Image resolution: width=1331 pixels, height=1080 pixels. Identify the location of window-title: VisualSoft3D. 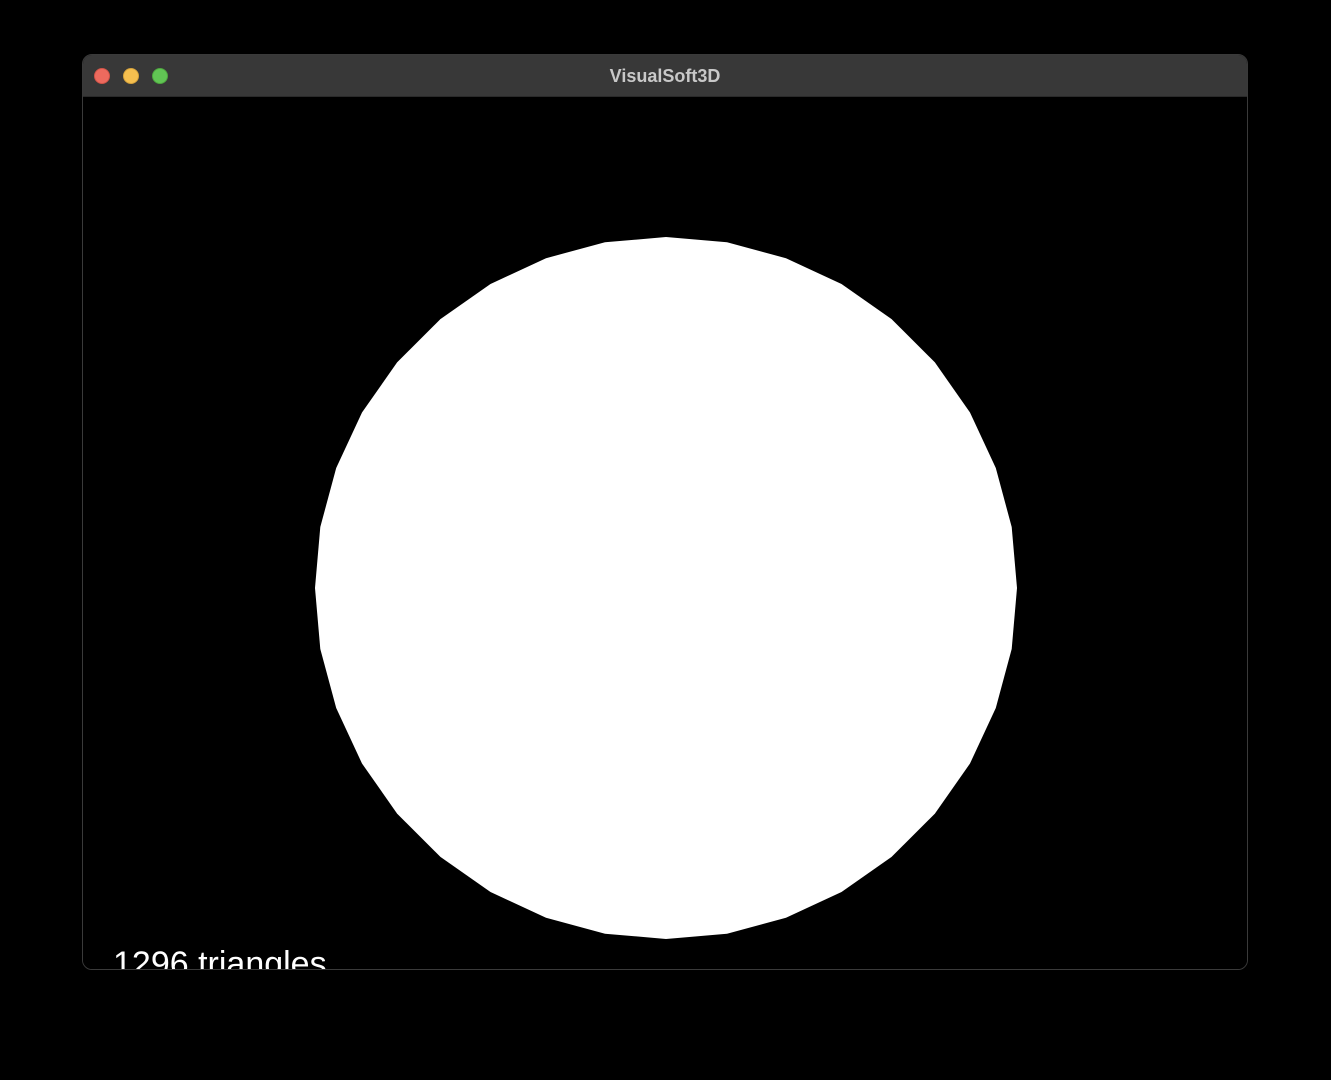
(665, 76).